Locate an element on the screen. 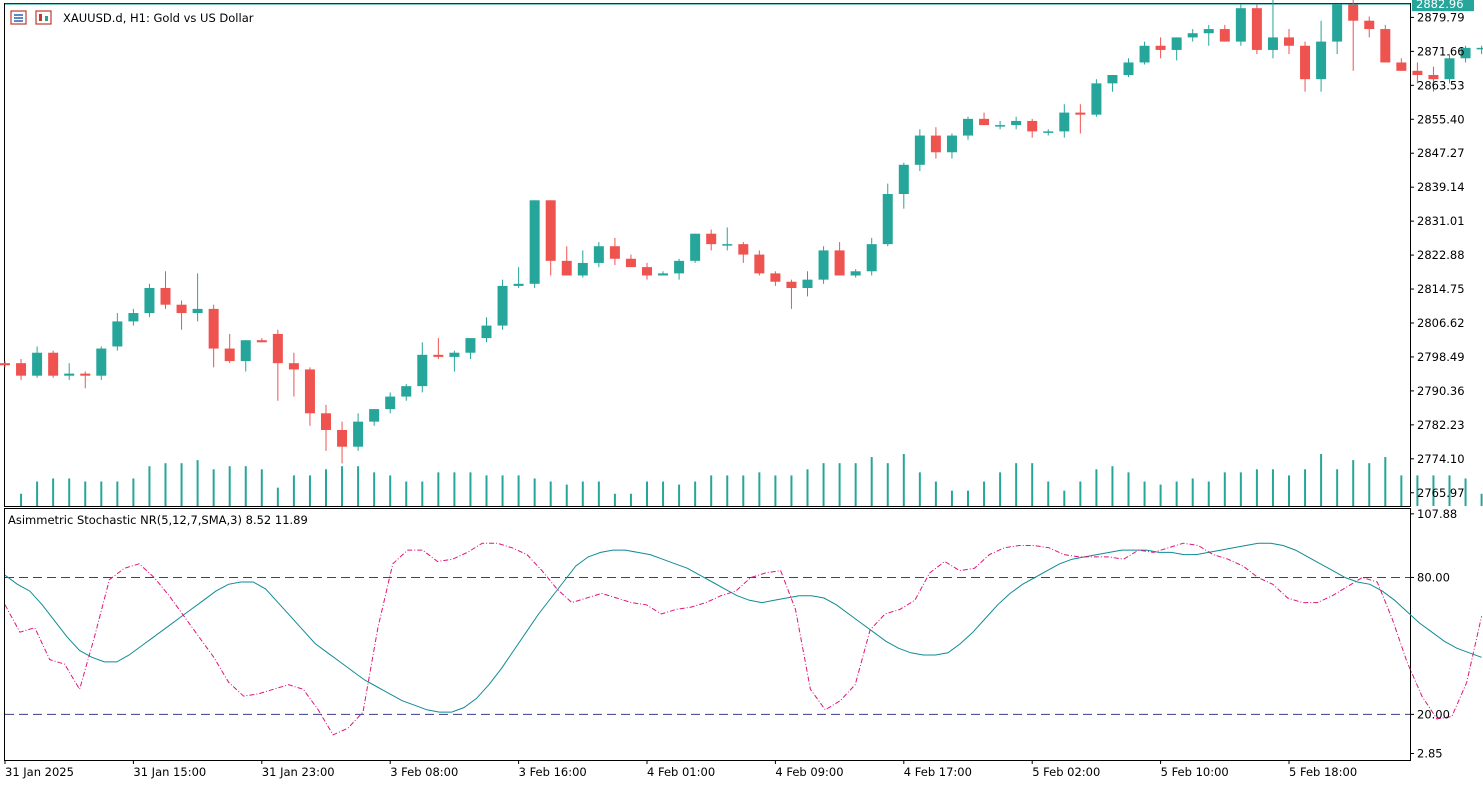 This screenshot has width=1483, height=786. price-tick-label: 2782.23 is located at coordinates (1441, 425).